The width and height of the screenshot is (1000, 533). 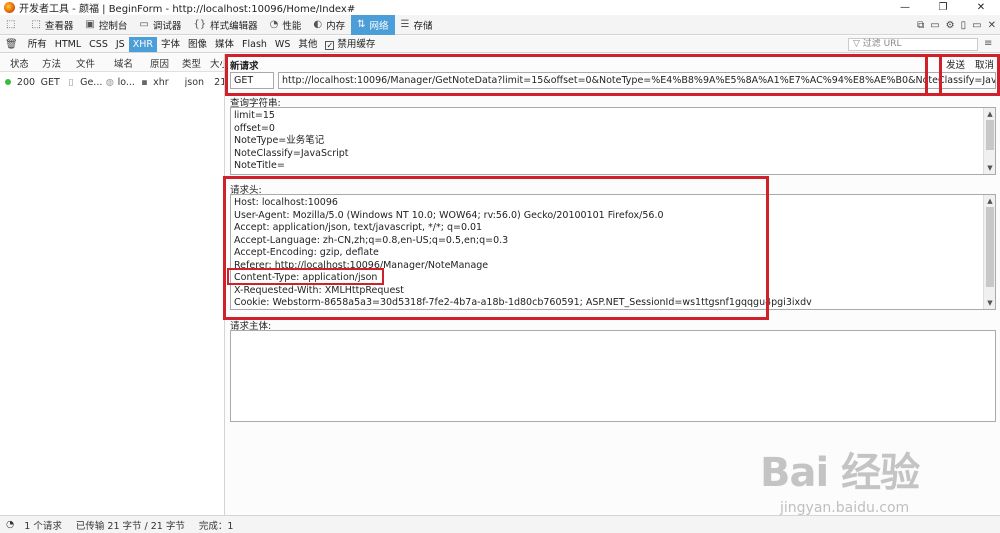 What do you see at coordinates (43, 526) in the screenshot?
I see `status-requests: 1 个请求` at bounding box center [43, 526].